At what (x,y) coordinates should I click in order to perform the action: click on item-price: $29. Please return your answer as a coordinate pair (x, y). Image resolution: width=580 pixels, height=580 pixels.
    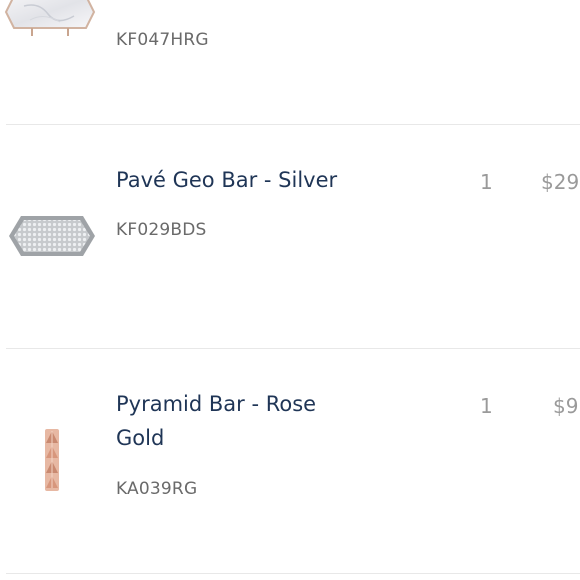
    Looking at the image, I should click on (560, 182).